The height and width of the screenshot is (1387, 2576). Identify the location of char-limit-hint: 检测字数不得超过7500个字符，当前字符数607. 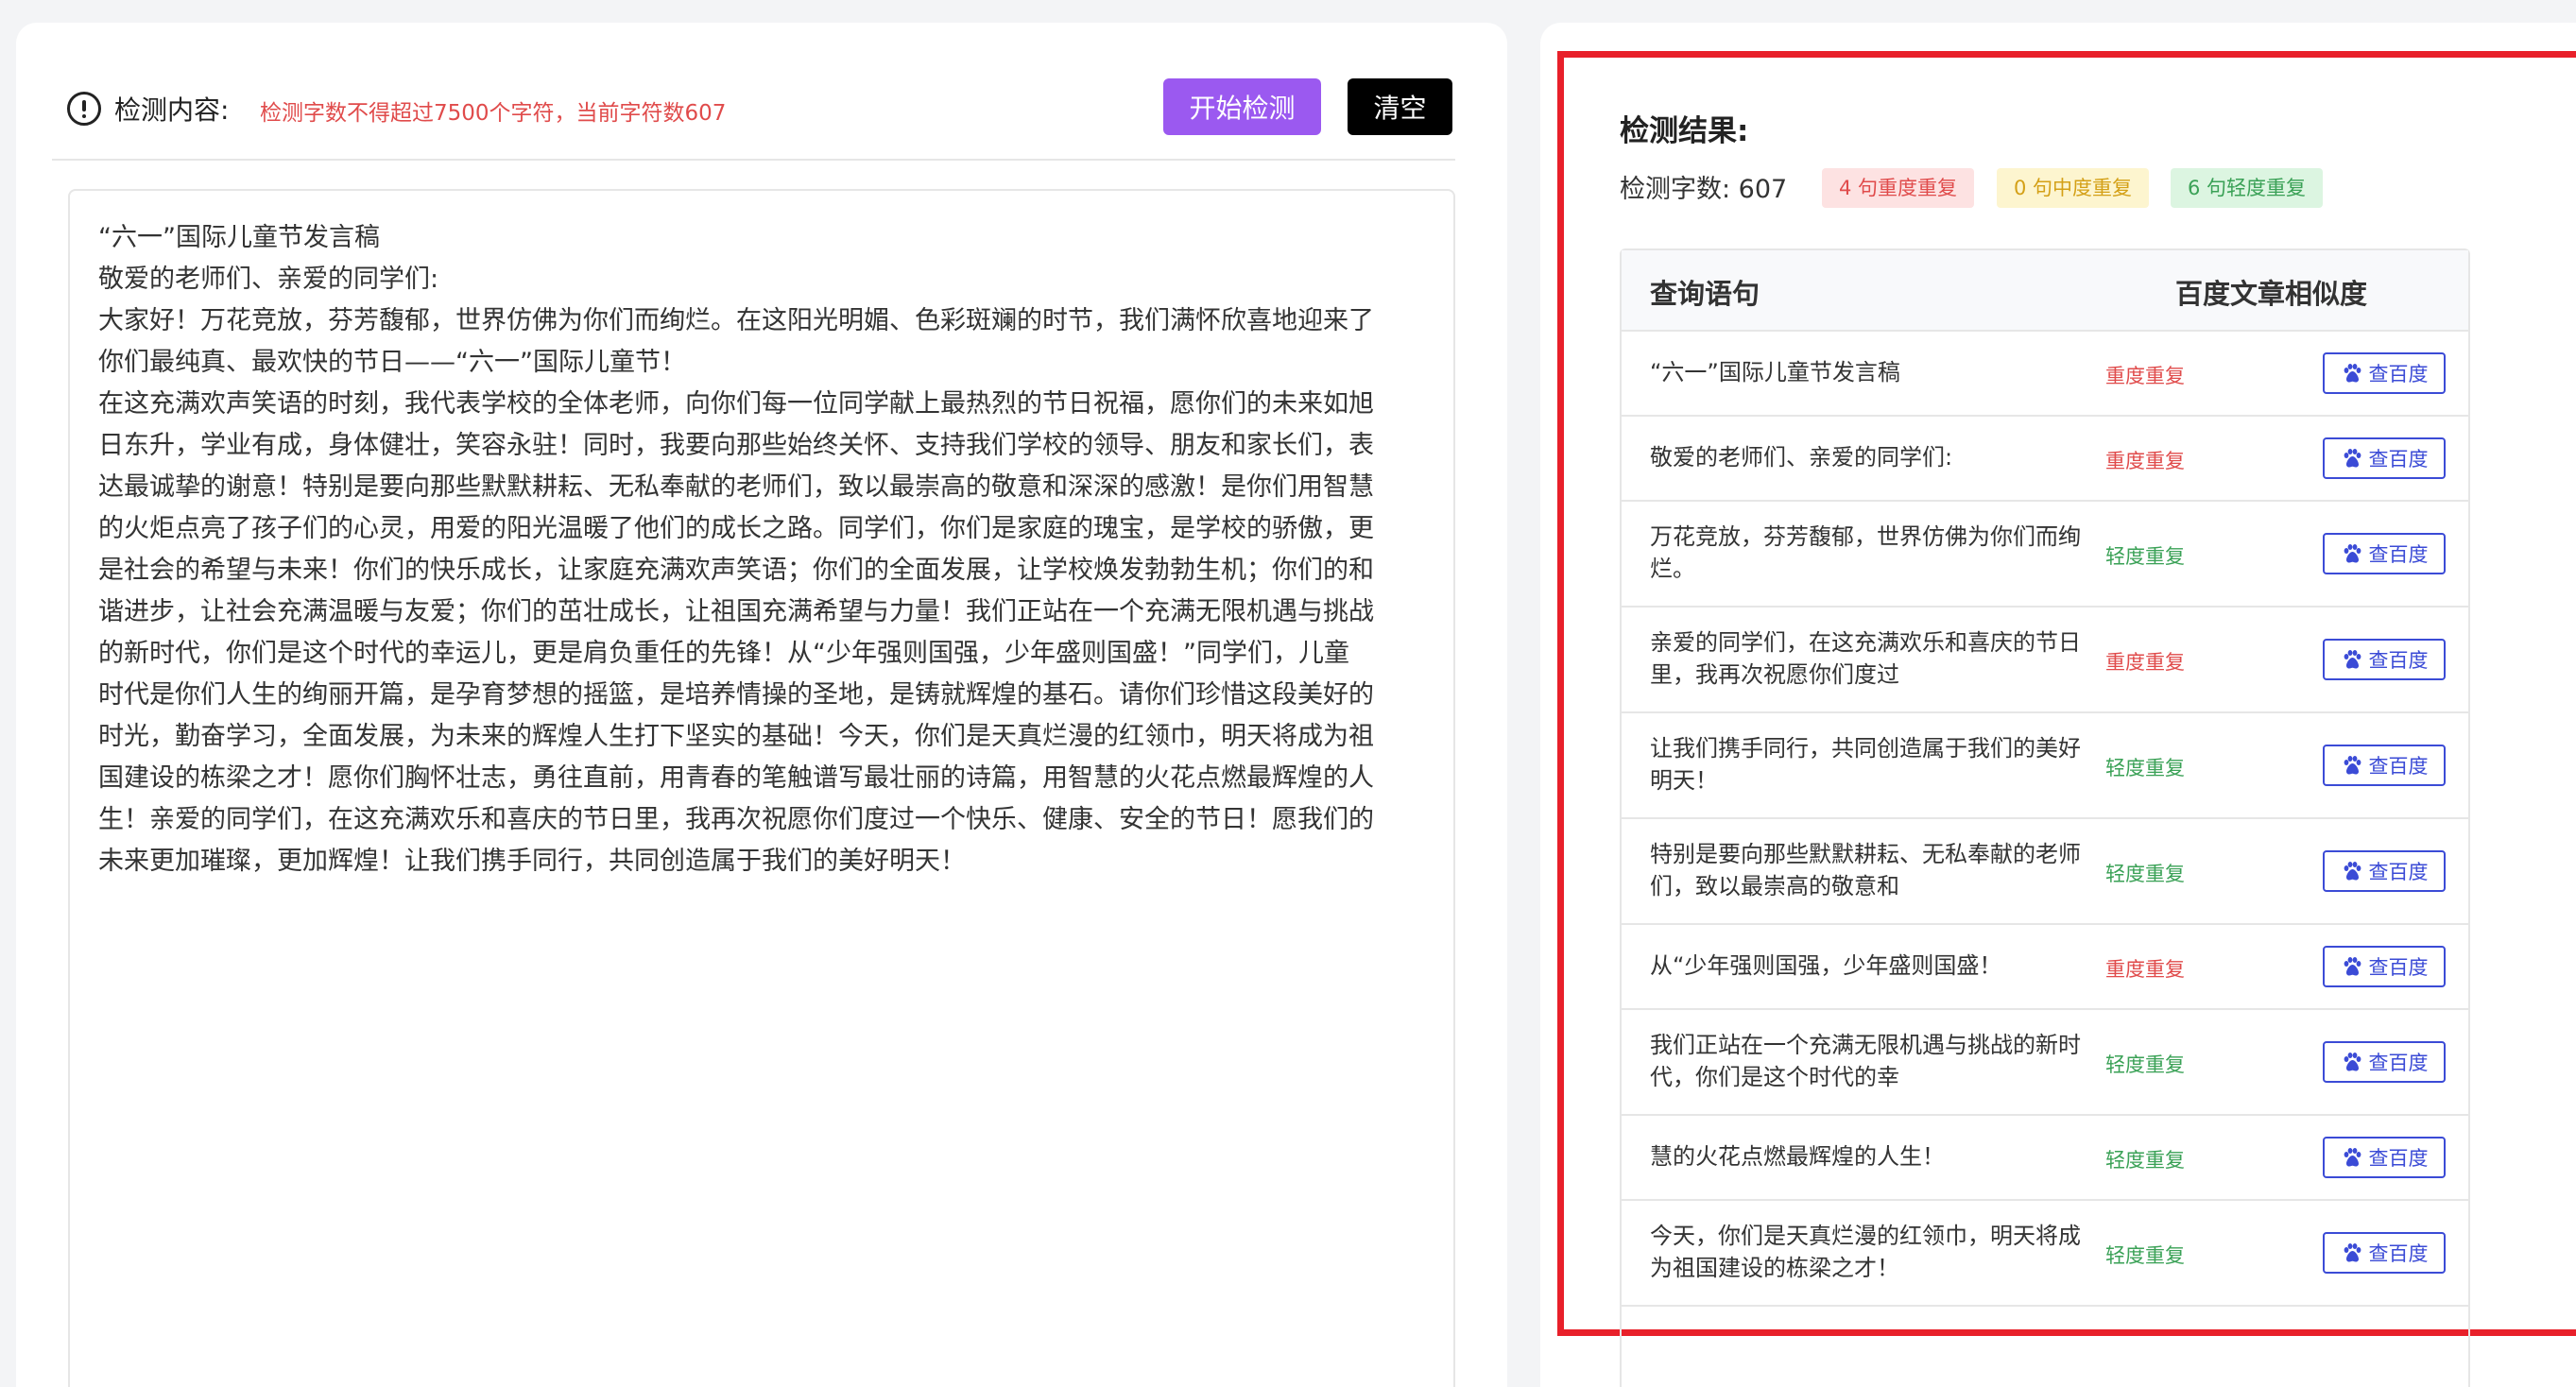
(493, 113).